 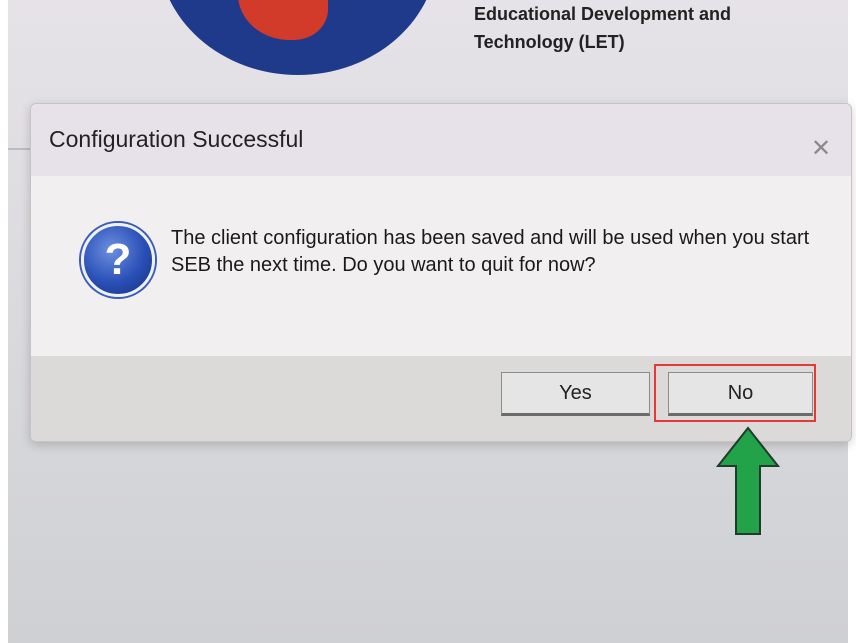 What do you see at coordinates (603, 14) in the screenshot?
I see `org-name-line1: Educational Development and` at bounding box center [603, 14].